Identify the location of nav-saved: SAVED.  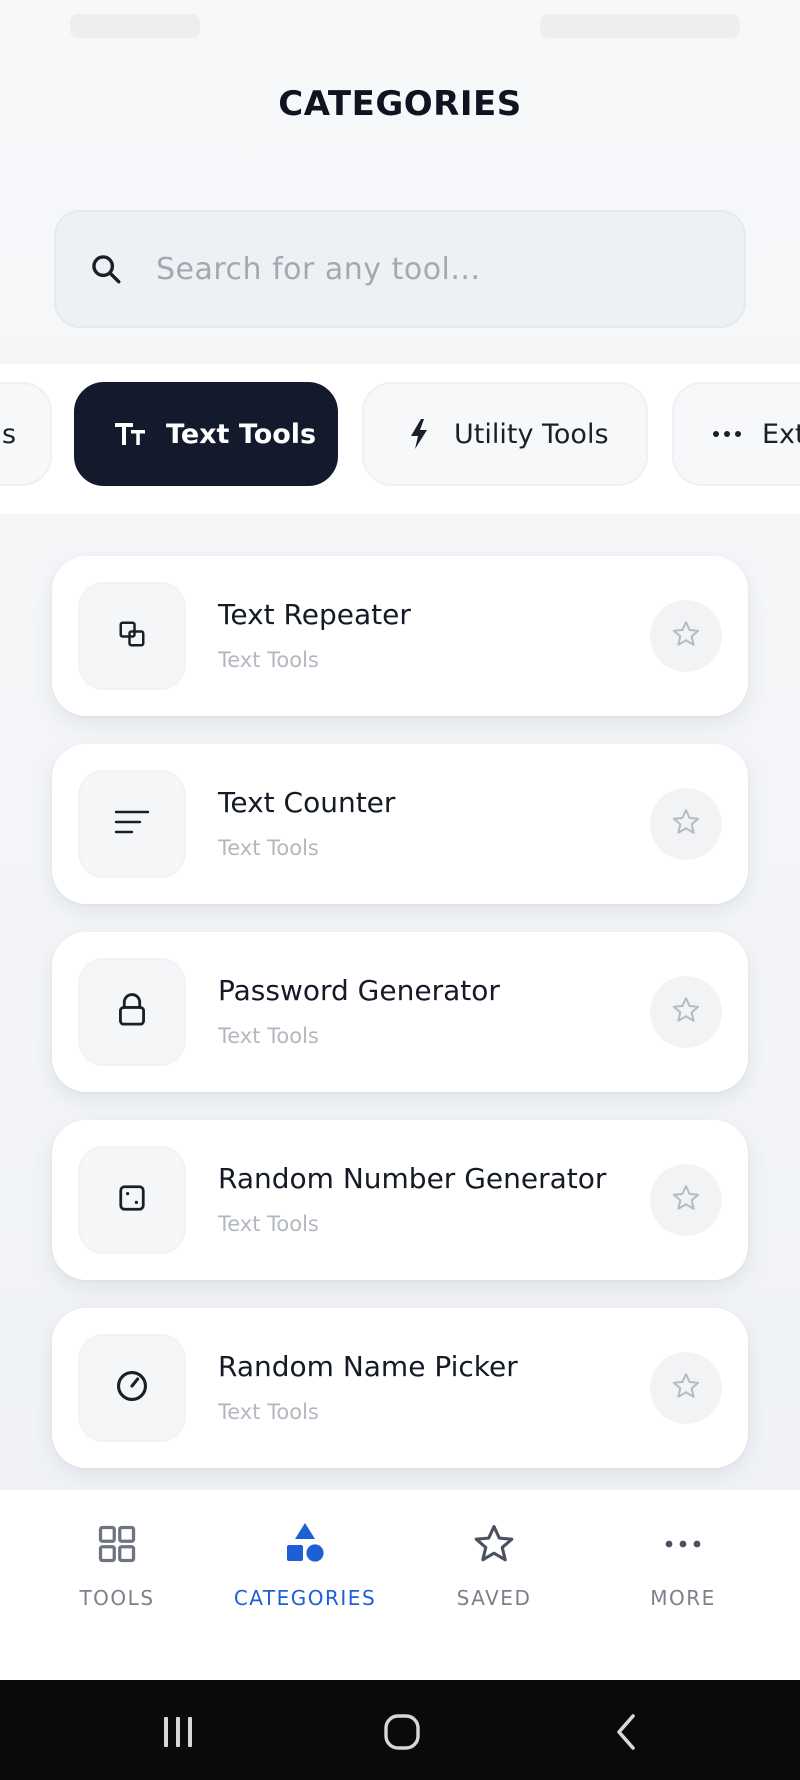
(494, 1565).